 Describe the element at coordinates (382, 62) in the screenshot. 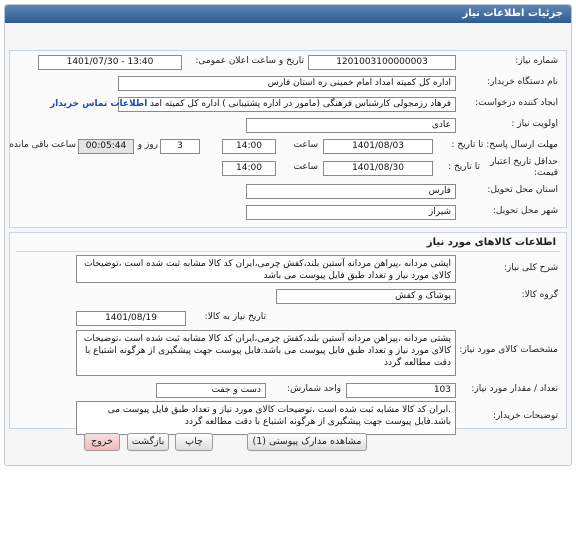

I see `need-number-field: 1201003100000003` at that location.